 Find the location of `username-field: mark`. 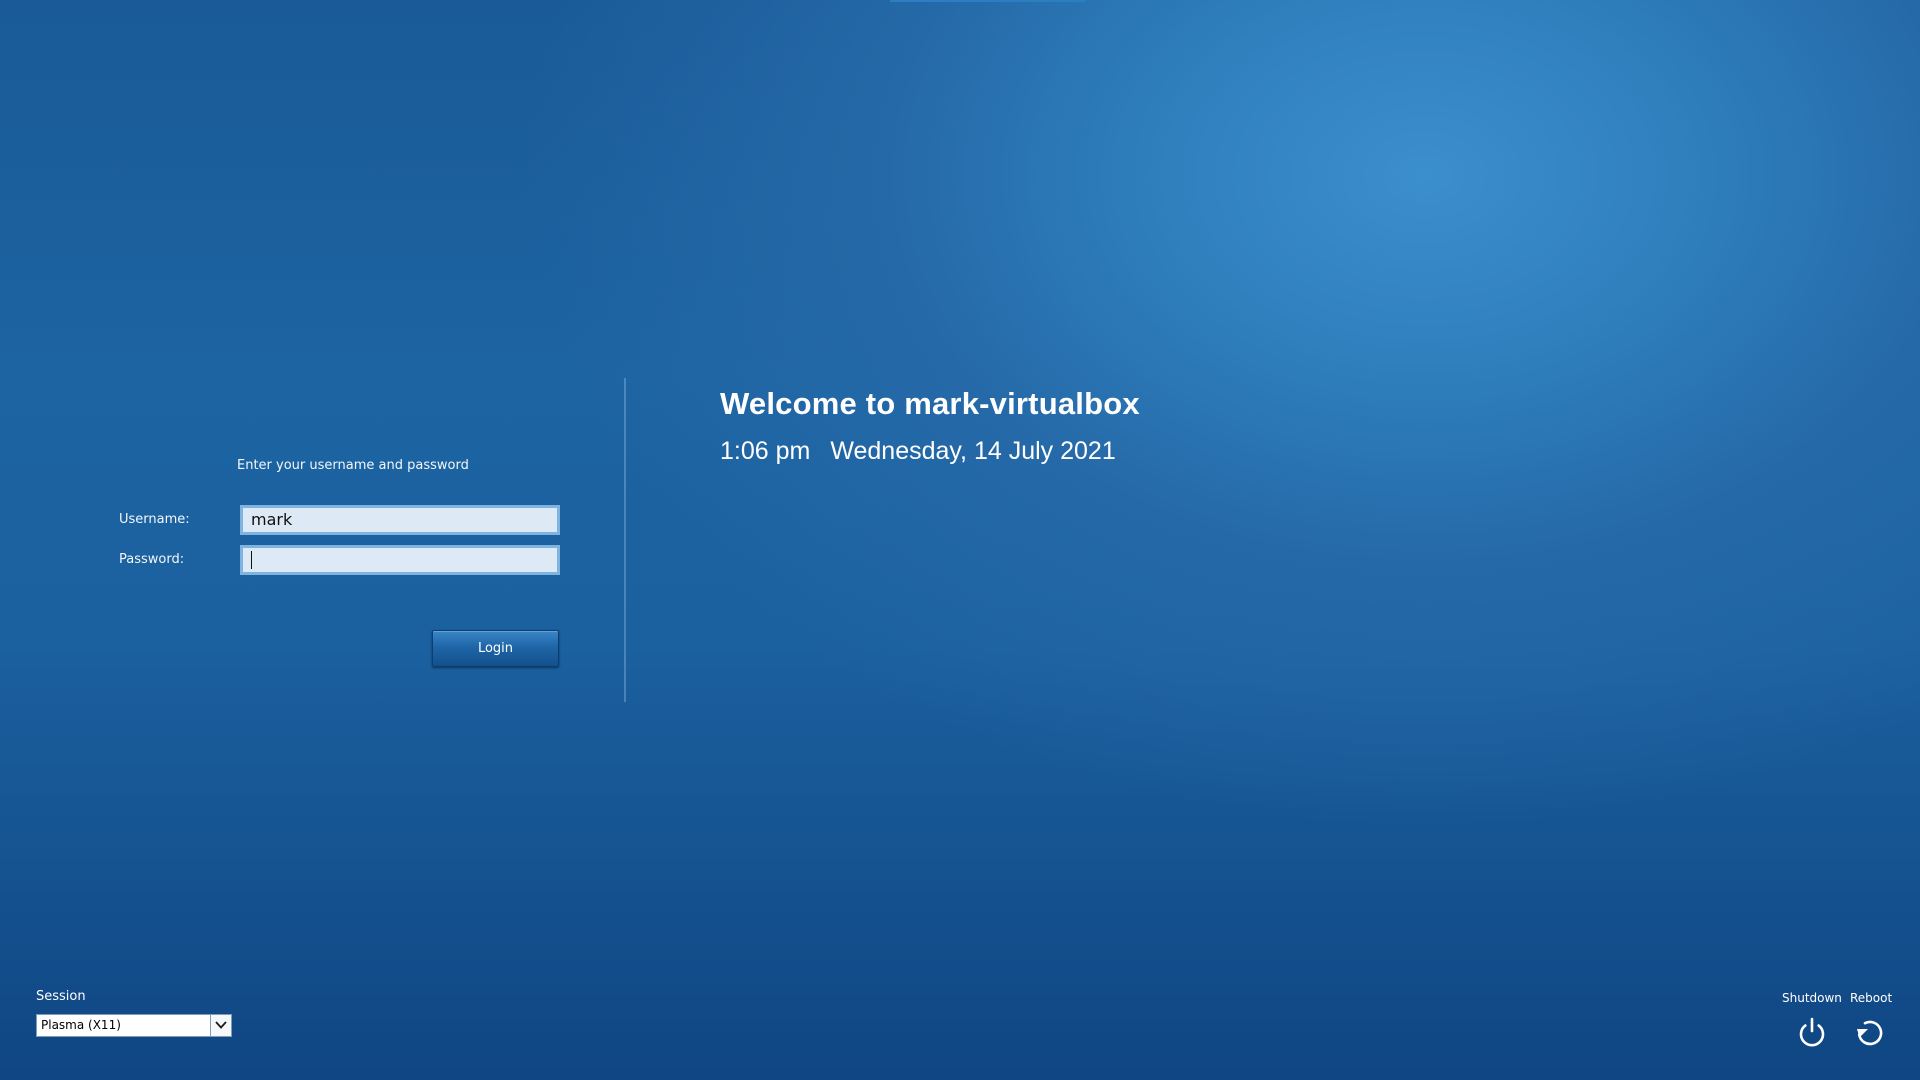

username-field: mark is located at coordinates (400, 520).